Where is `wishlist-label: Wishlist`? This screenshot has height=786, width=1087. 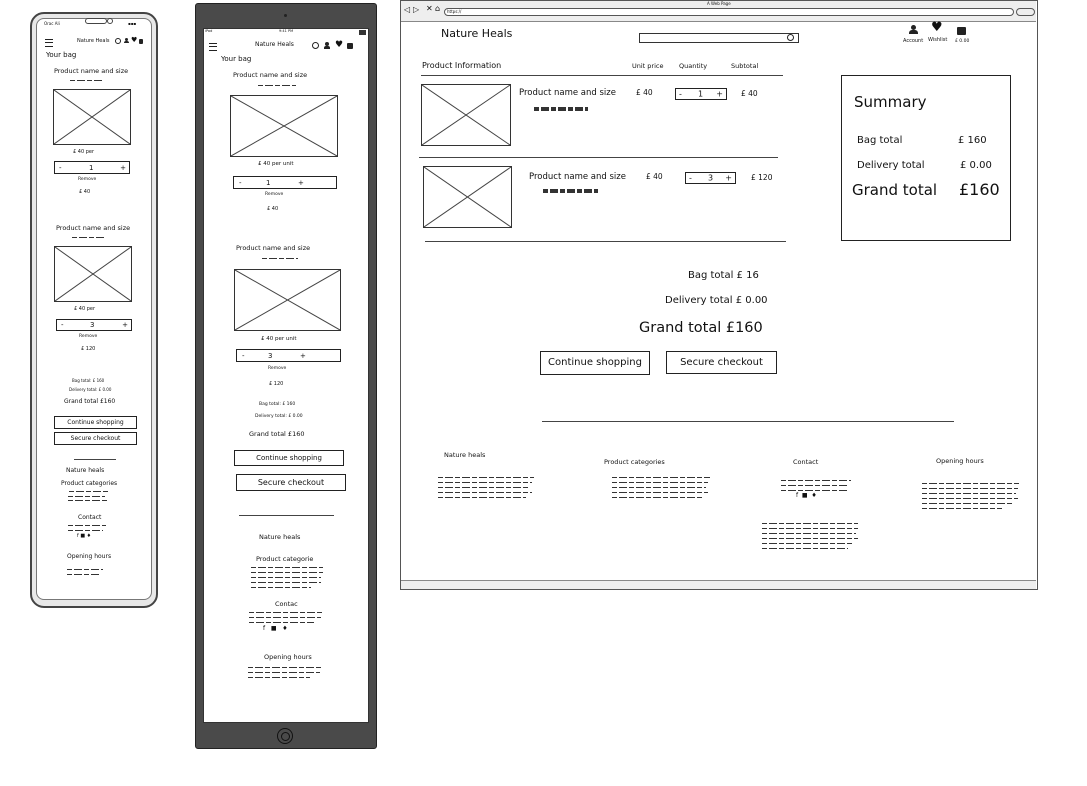 wishlist-label: Wishlist is located at coordinates (937, 40).